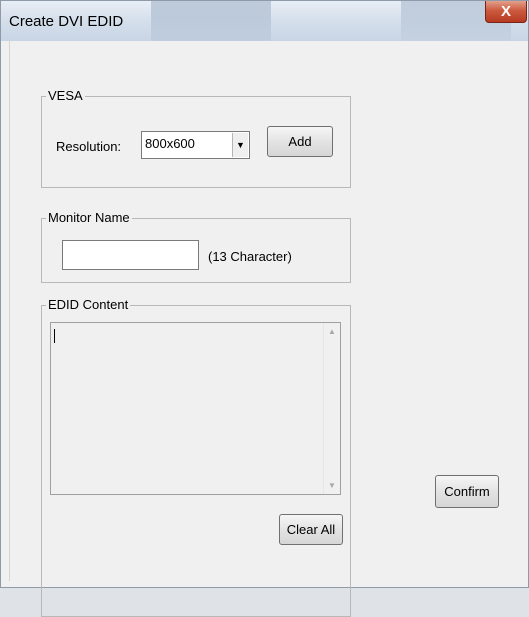 The width and height of the screenshot is (529, 617). Describe the element at coordinates (130, 255) in the screenshot. I see `monitor-name-input` at that location.